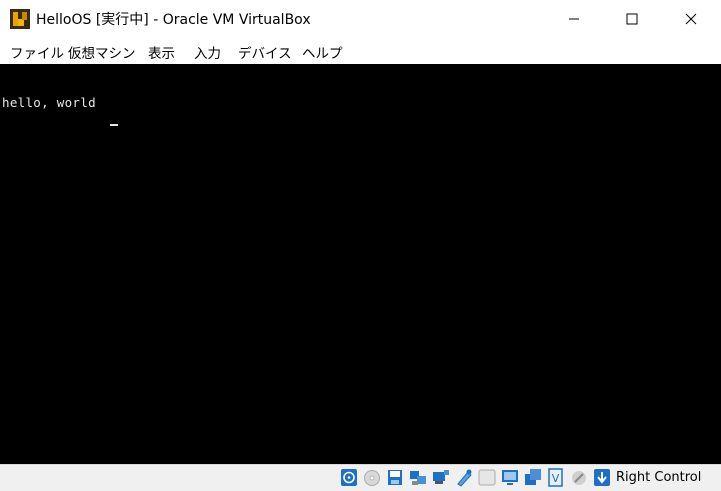 This screenshot has height=491, width=721. I want to click on virtualization-icon, so click(533, 477).